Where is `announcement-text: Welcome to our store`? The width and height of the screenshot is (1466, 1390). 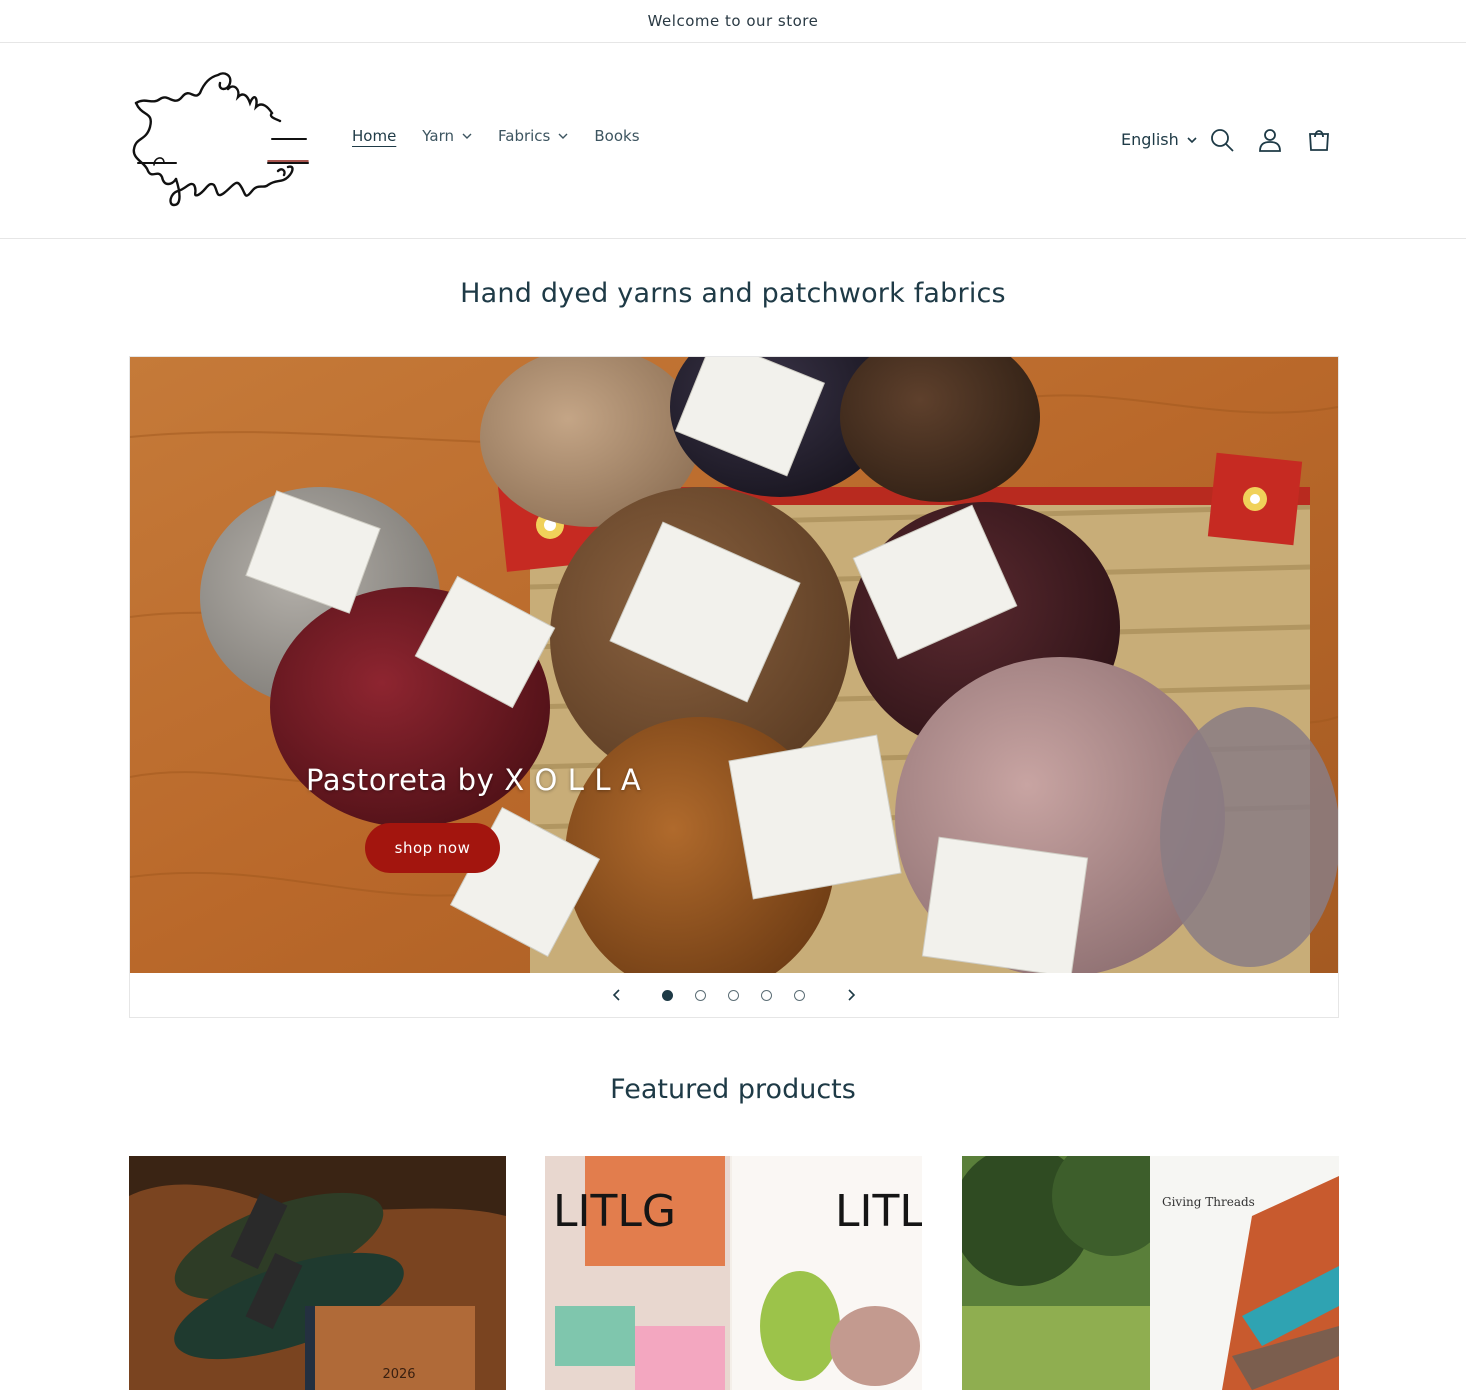
announcement-text: Welcome to our store is located at coordinates (733, 21).